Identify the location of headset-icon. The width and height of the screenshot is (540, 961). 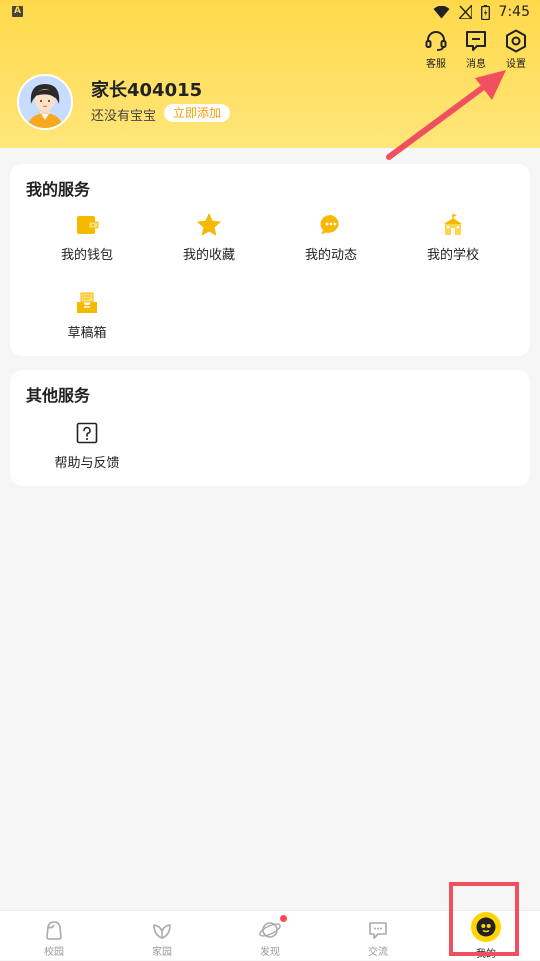
(436, 41).